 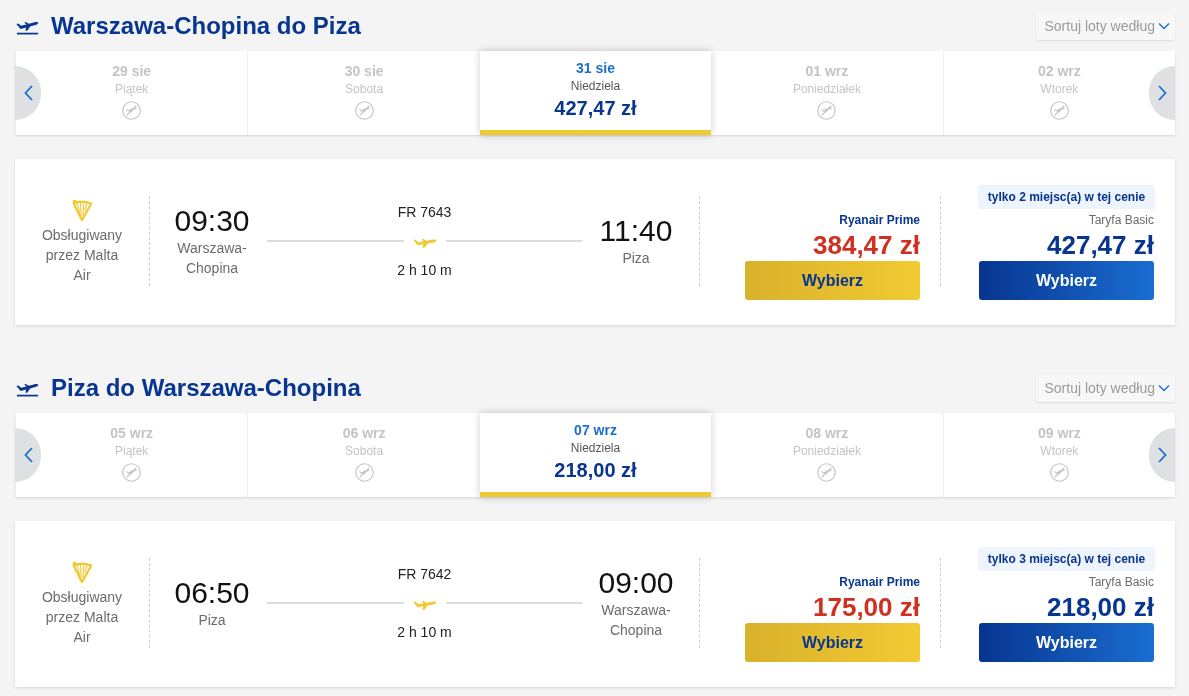 What do you see at coordinates (636, 620) in the screenshot?
I see `arrival-city: Warszawa-Chopina` at bounding box center [636, 620].